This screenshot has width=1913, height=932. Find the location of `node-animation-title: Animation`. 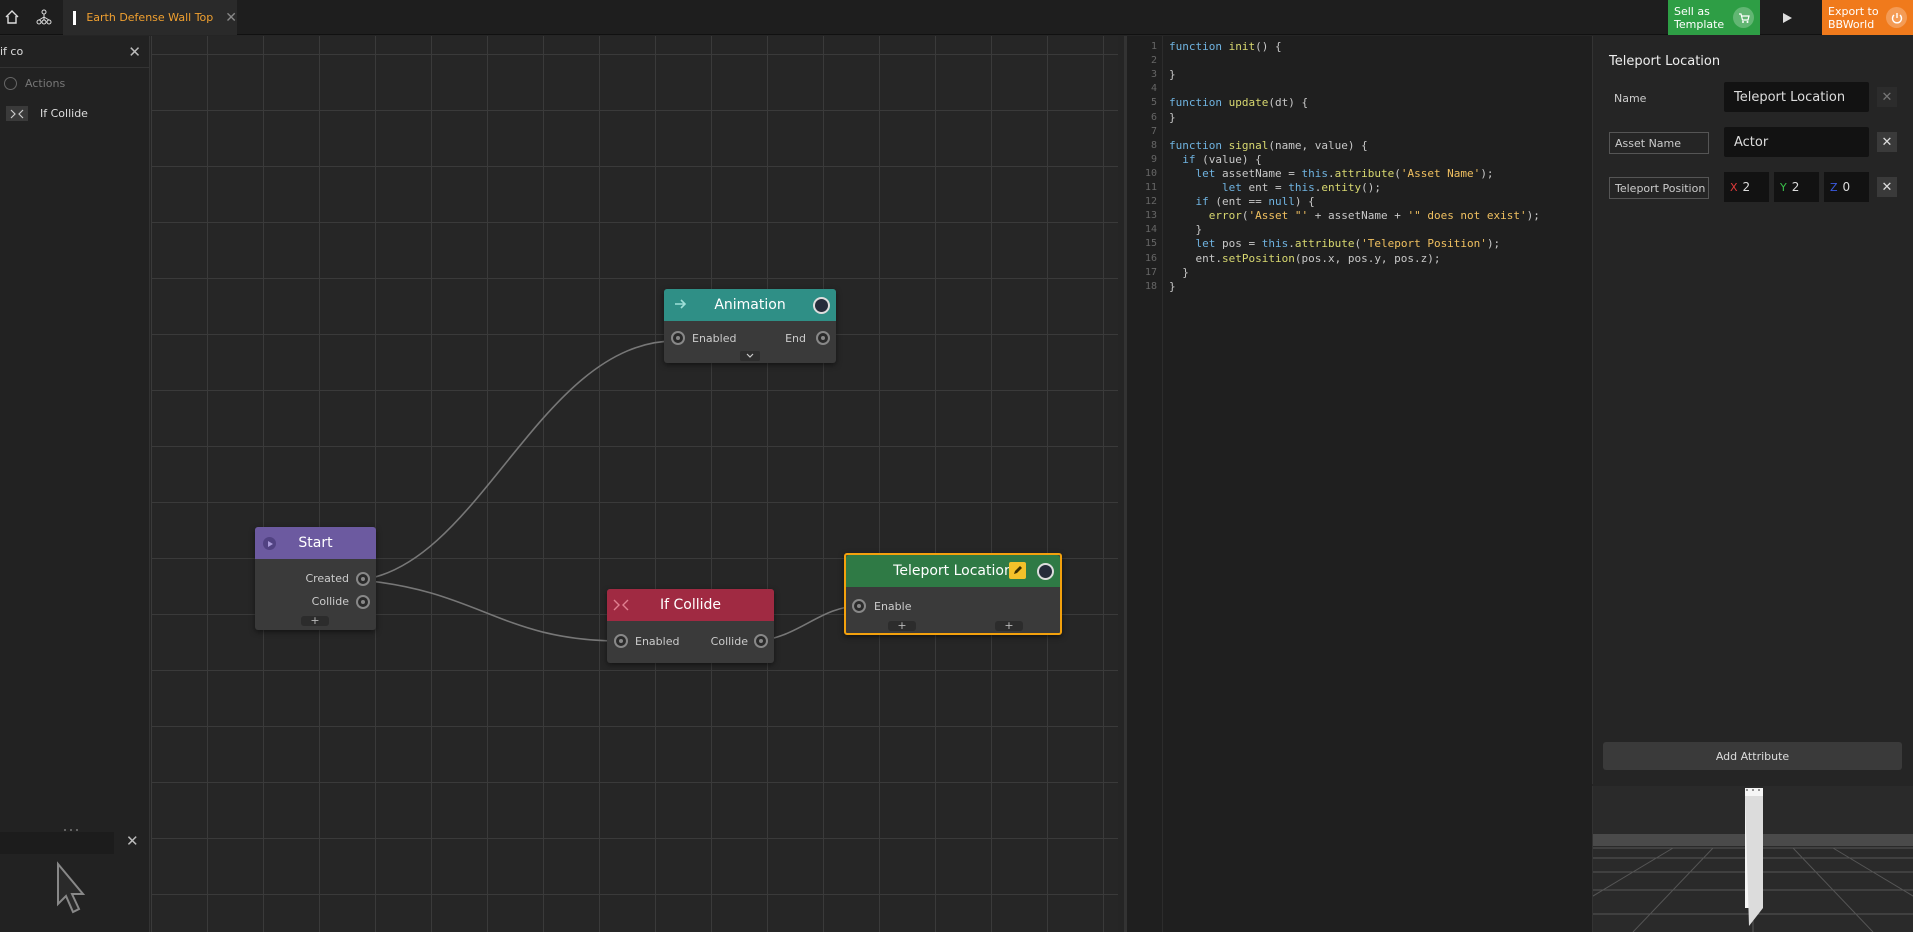

node-animation-title: Animation is located at coordinates (750, 305).